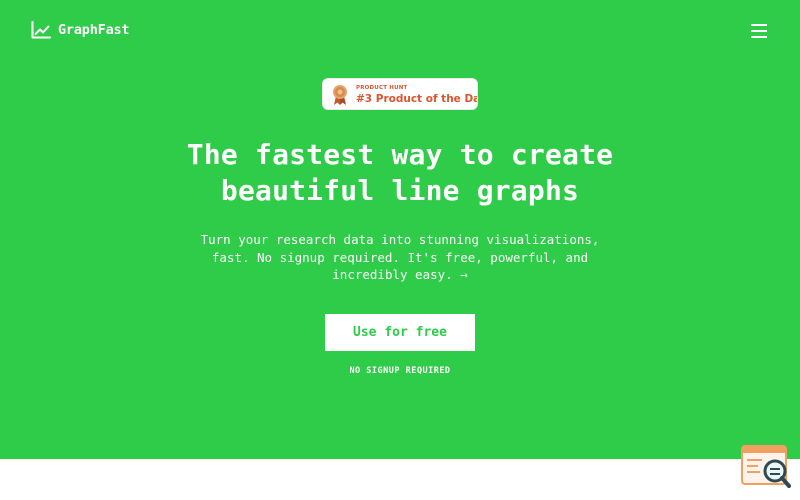 The height and width of the screenshot is (500, 800). I want to click on medal-icon, so click(340, 95).